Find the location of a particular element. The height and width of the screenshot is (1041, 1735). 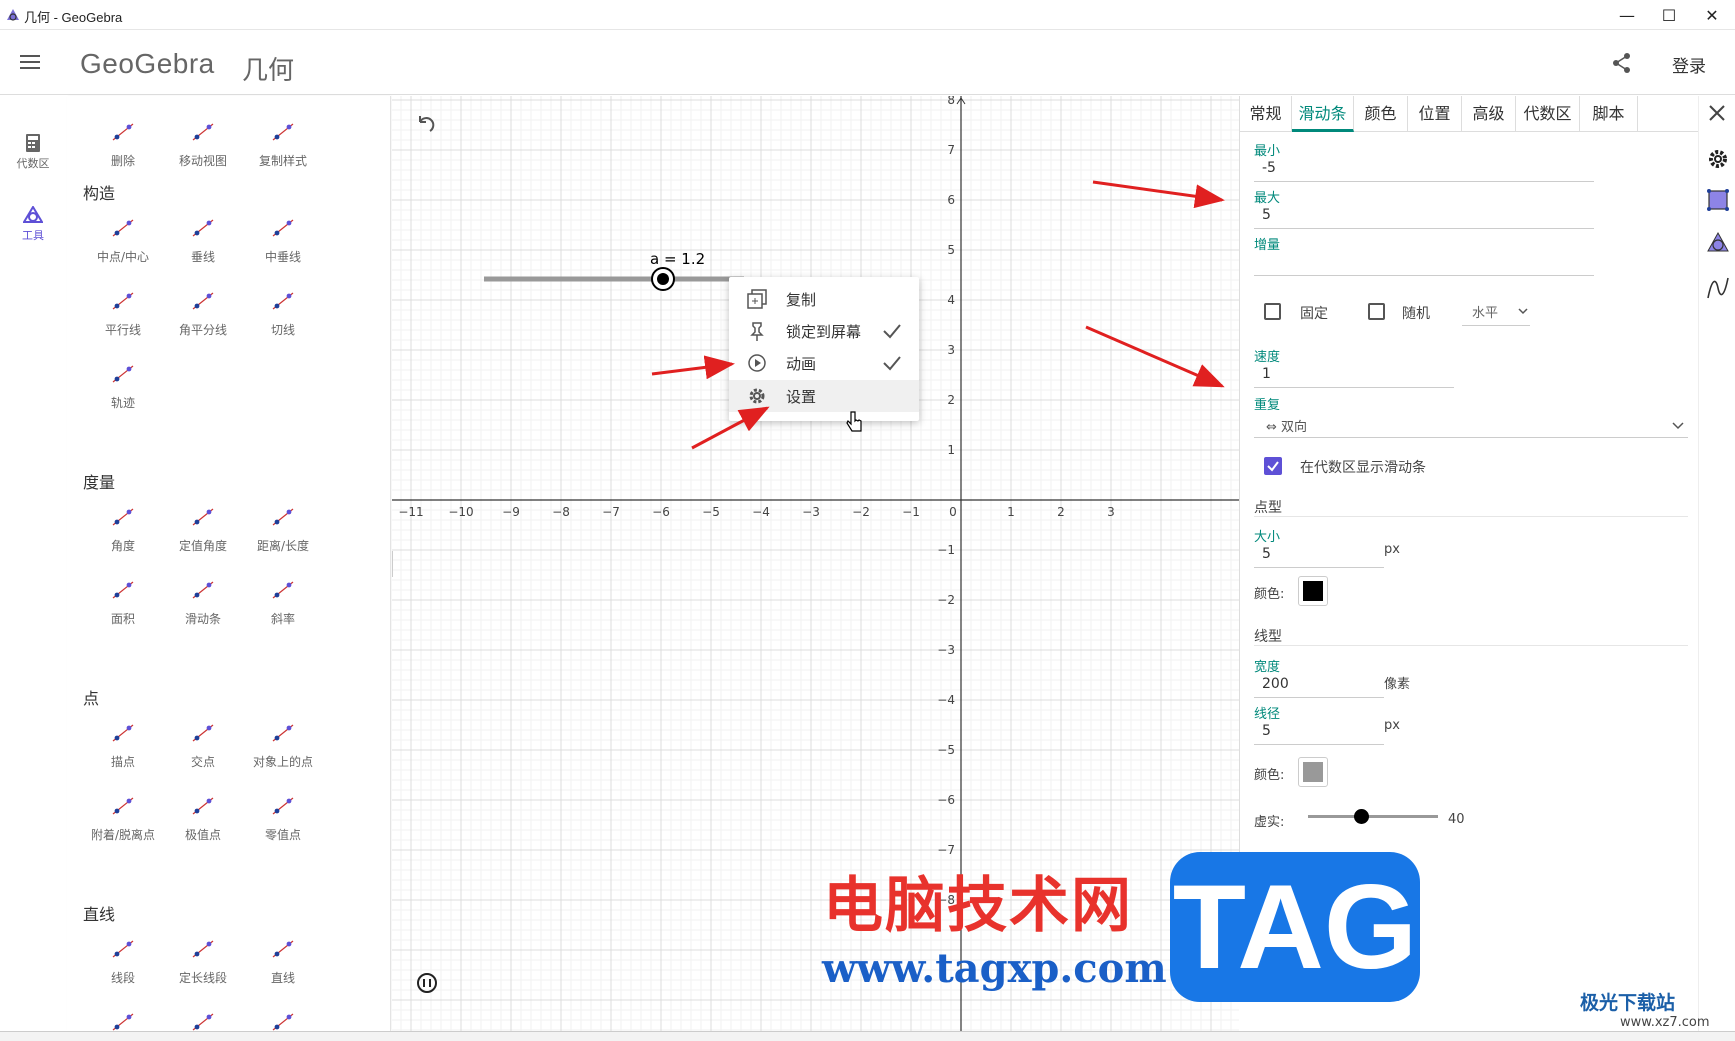

tool-s3-2: 直线 is located at coordinates (283, 960).